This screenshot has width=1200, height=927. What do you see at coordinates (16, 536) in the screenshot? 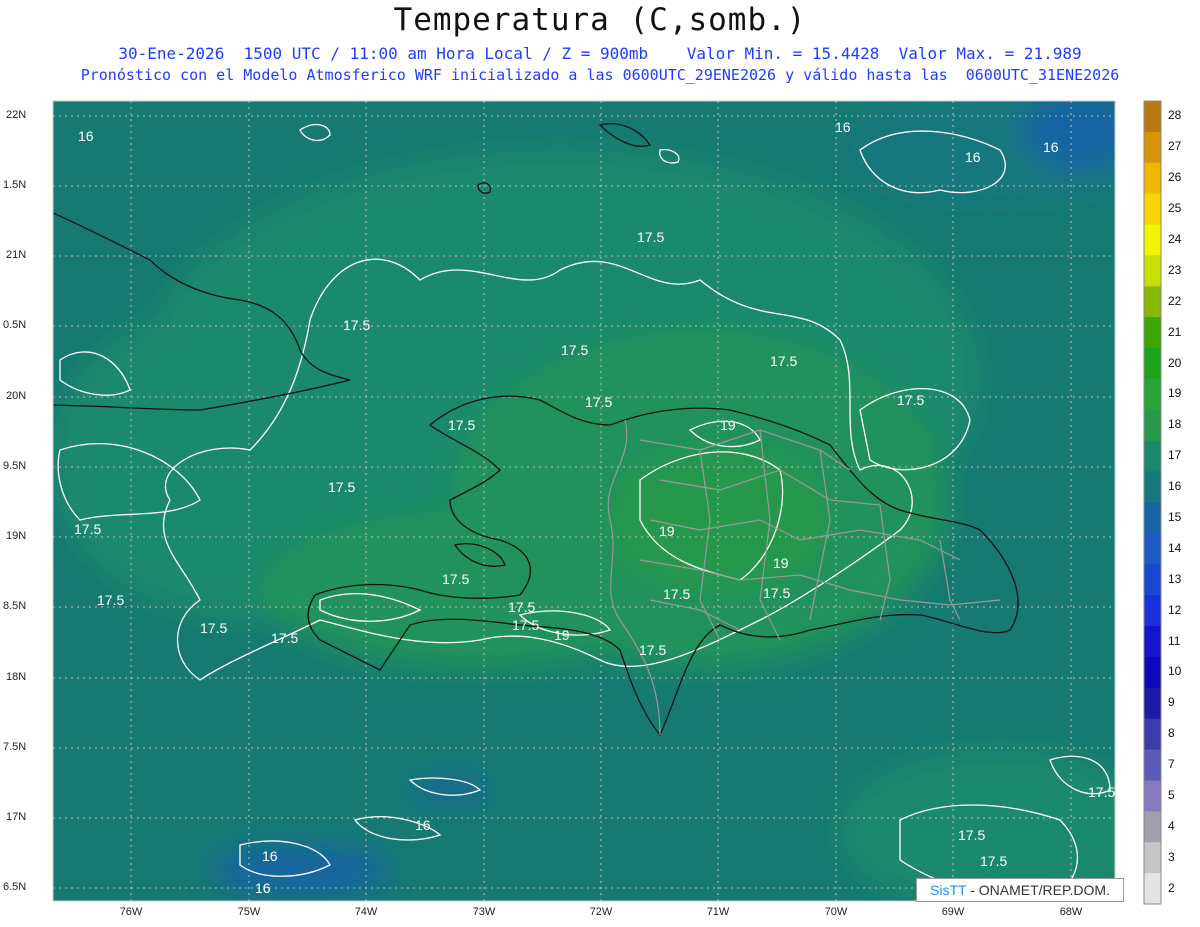
I see `lat-label: 19N` at bounding box center [16, 536].